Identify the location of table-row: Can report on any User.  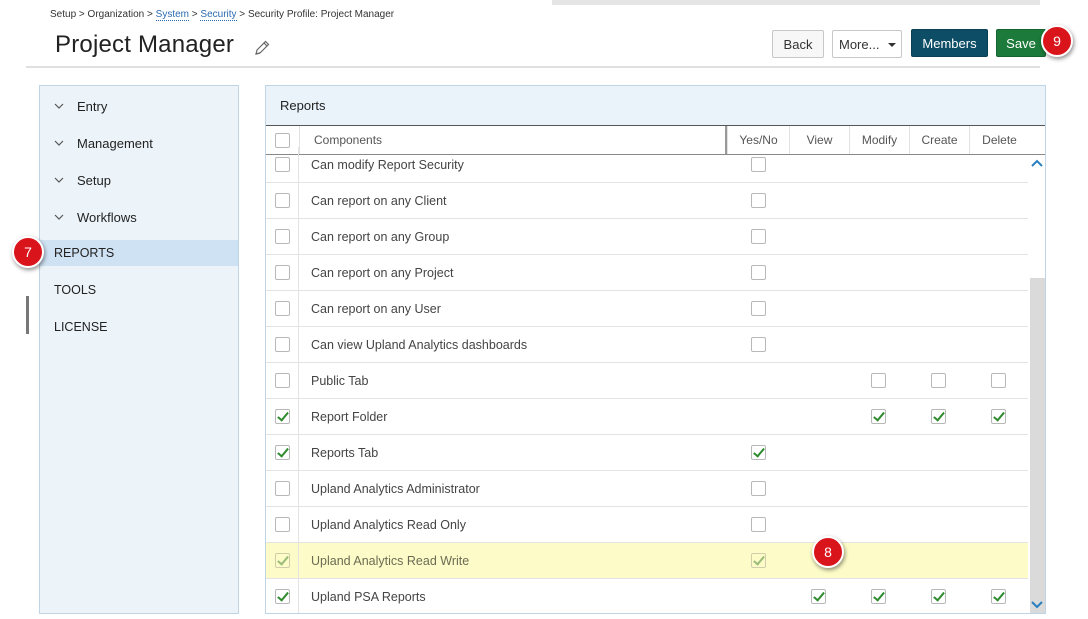
(647, 309).